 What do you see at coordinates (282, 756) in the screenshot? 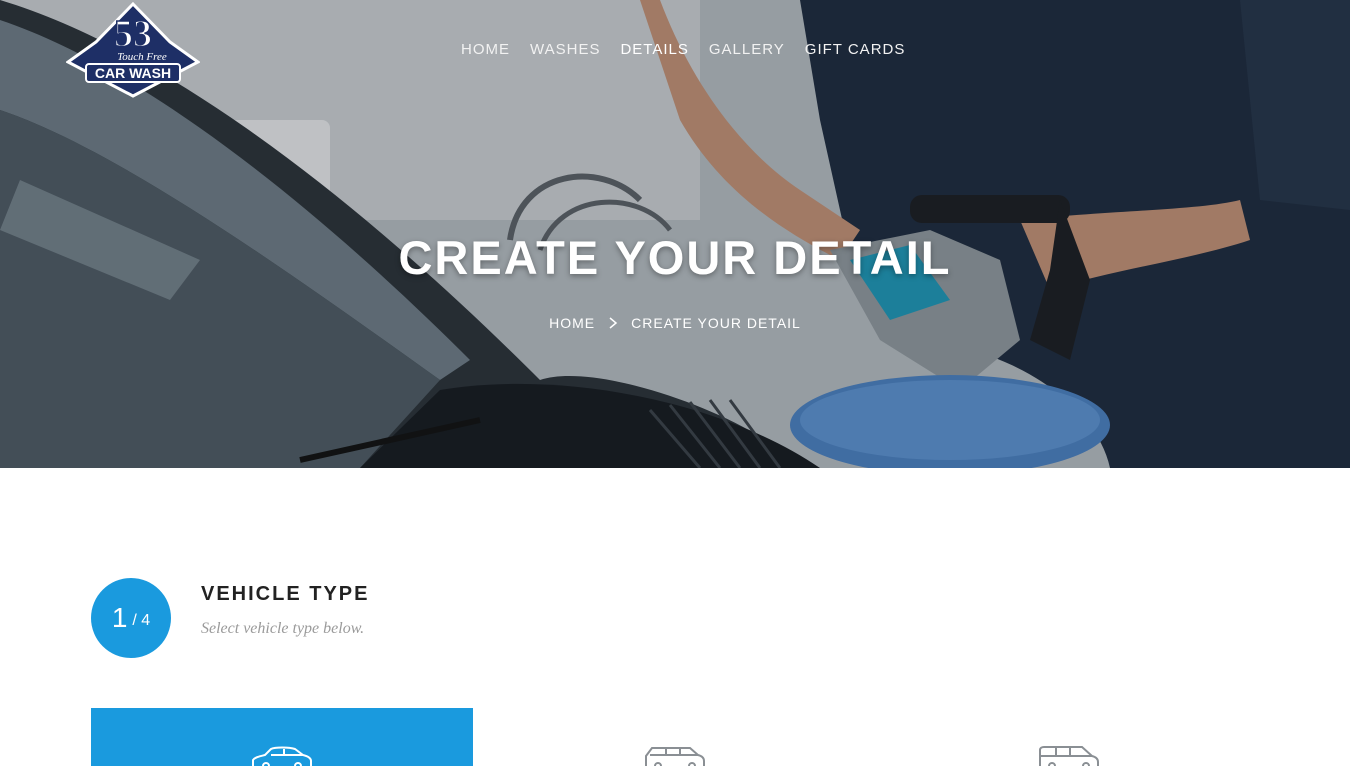
I see `sedan-icon` at bounding box center [282, 756].